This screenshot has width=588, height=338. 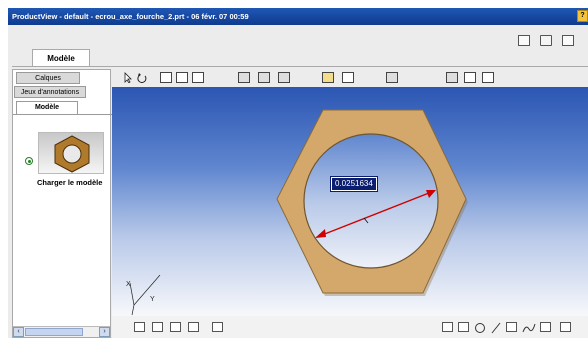 I want to click on scroll-thumb, so click(x=54, y=332).